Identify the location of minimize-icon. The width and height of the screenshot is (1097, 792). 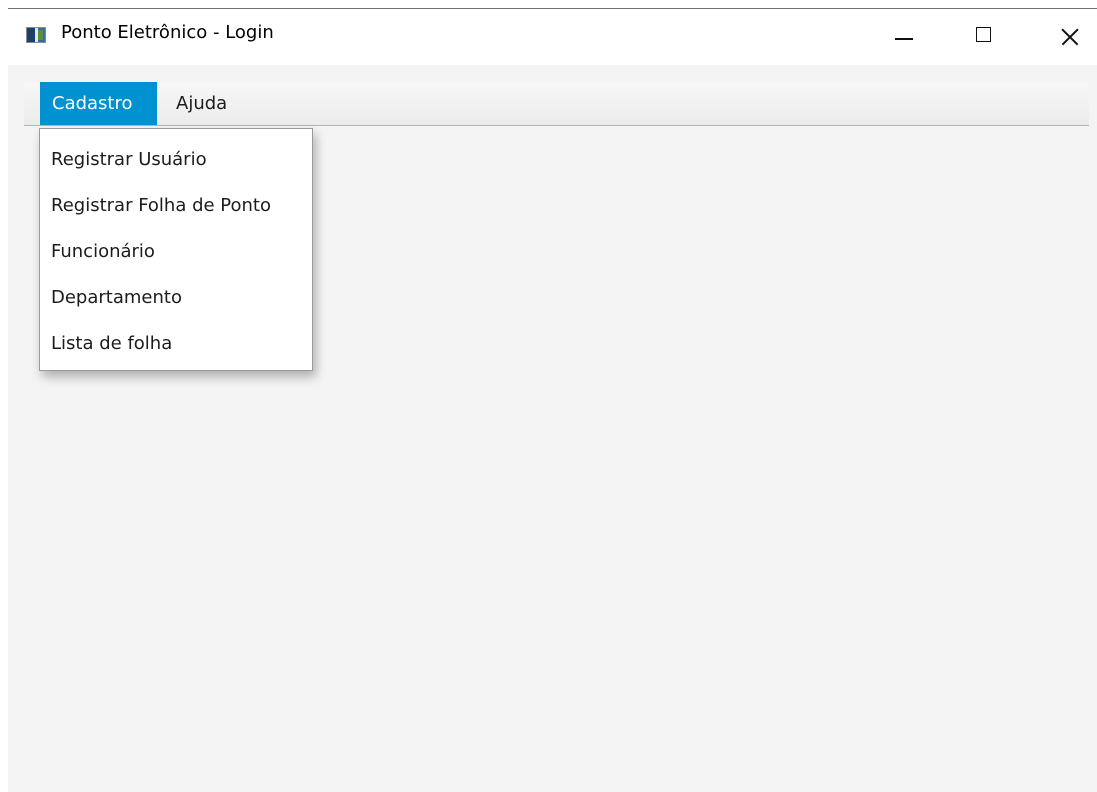
(905, 37).